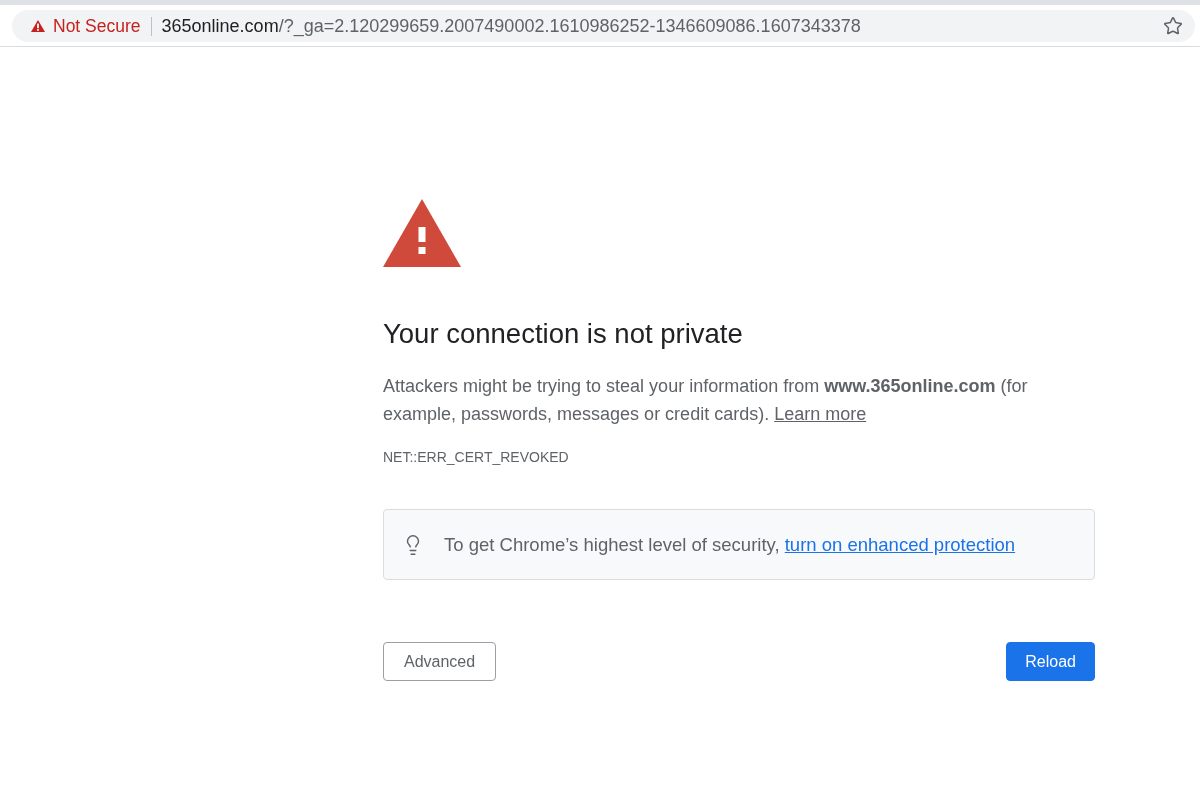 The image size is (1200, 807). I want to click on advanced-button: Advanced, so click(440, 661).